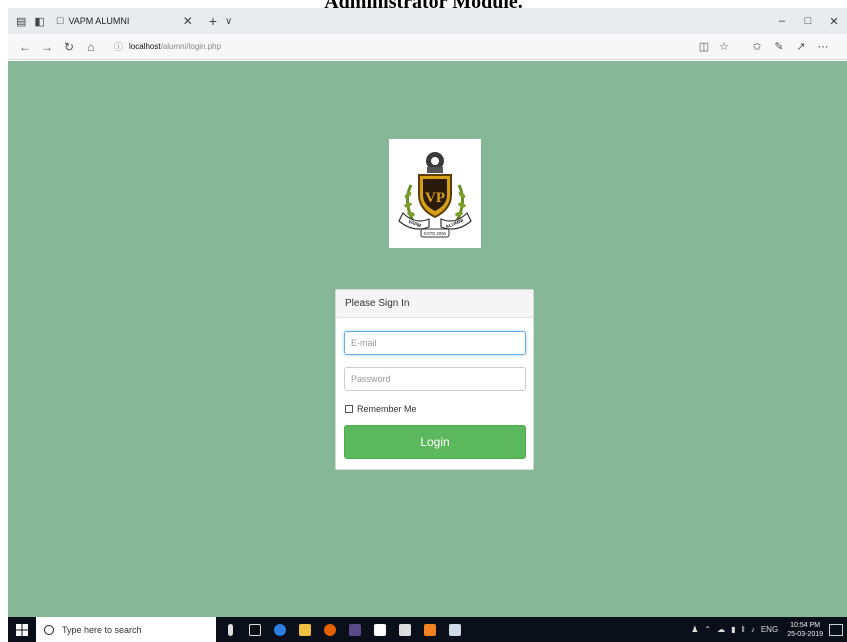 The width and height of the screenshot is (847, 642). I want to click on clock-time: 10:54 PM, so click(805, 625).